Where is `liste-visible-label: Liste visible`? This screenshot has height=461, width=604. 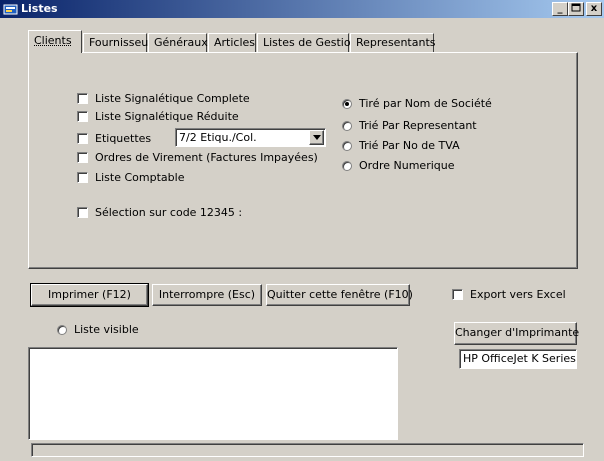 liste-visible-label: Liste visible is located at coordinates (106, 329).